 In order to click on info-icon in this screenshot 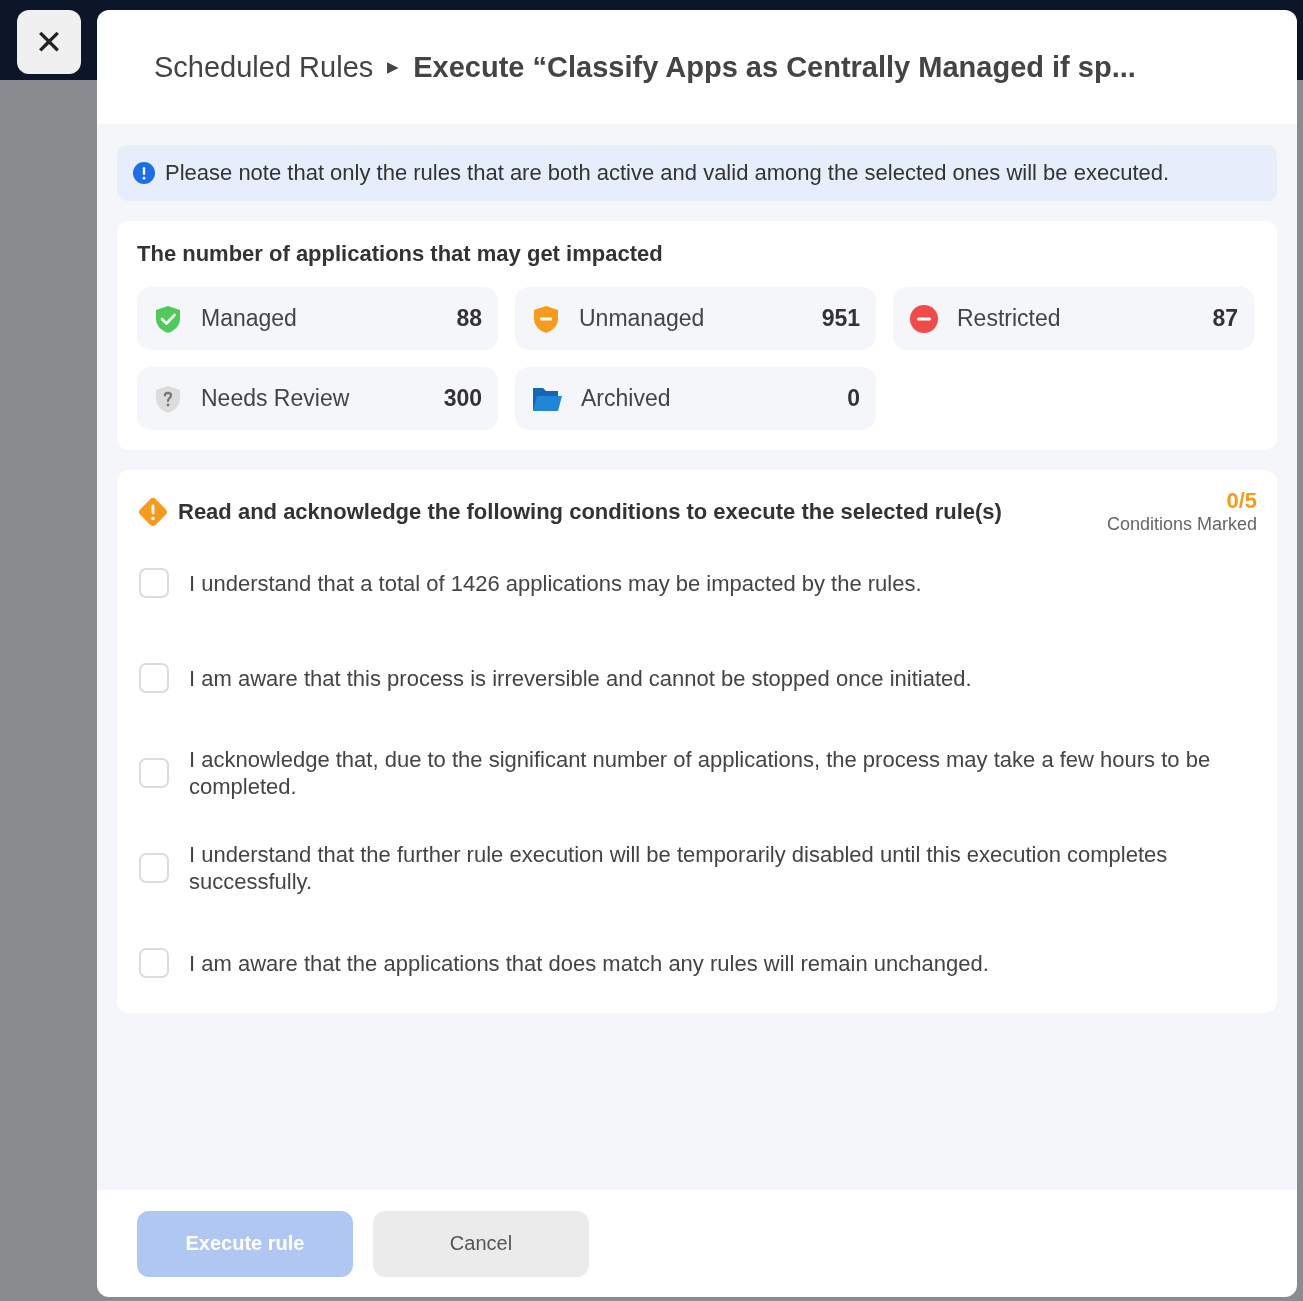, I will do `click(144, 173)`.